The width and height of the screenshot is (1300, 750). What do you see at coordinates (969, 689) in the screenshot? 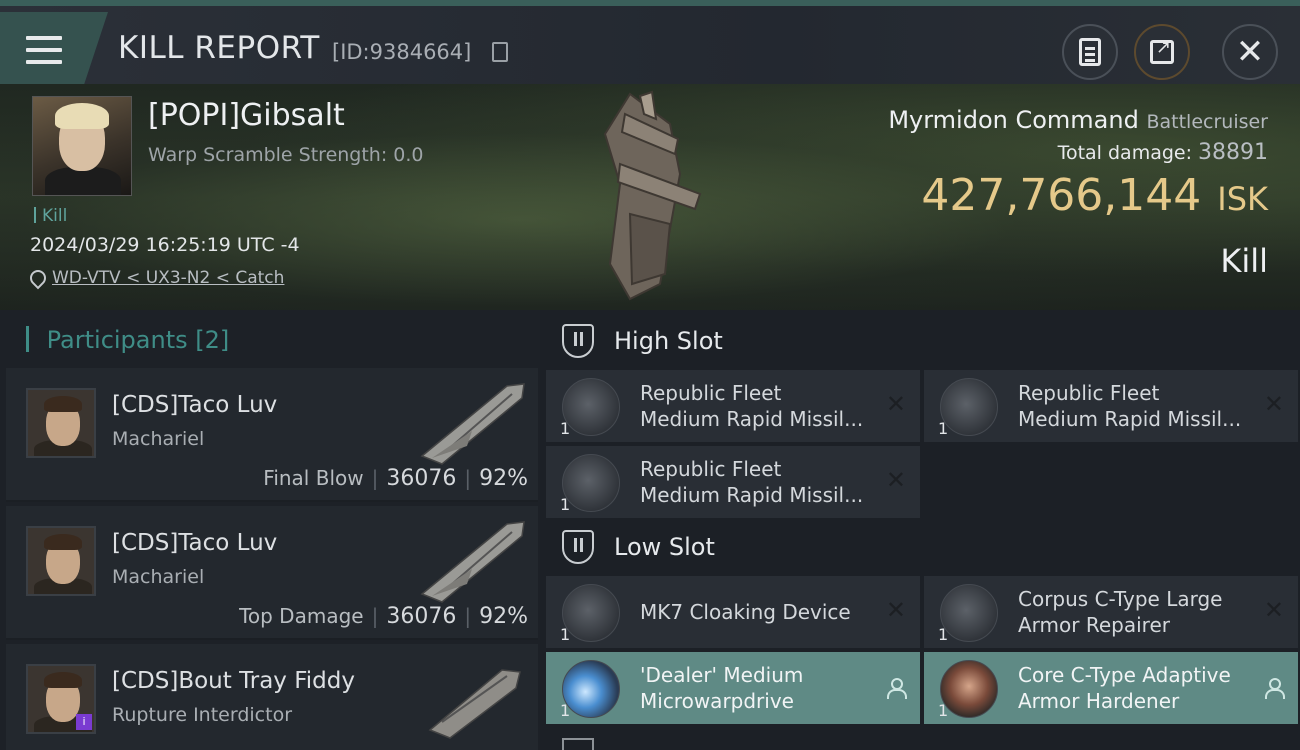
I see `armor-hardener-icon` at bounding box center [969, 689].